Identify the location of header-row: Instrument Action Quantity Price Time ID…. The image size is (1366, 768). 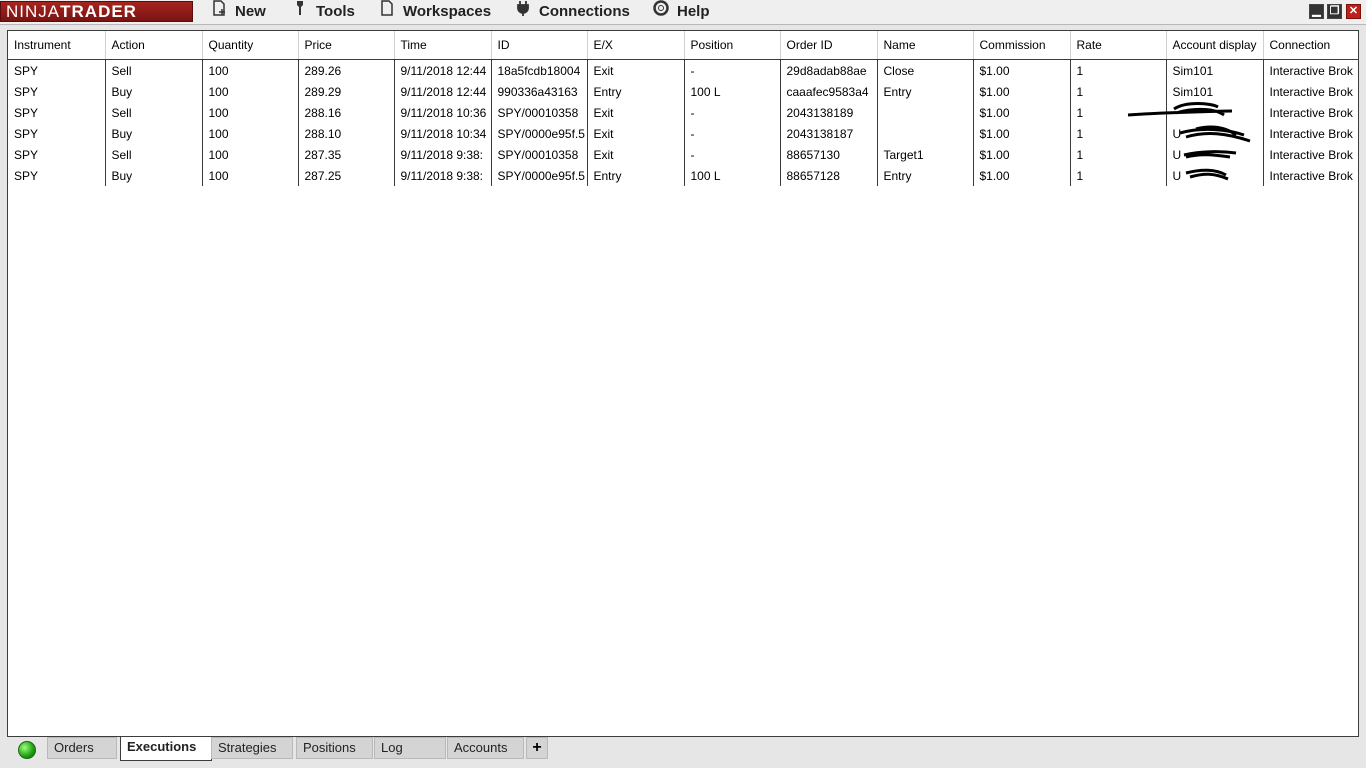
(683, 45).